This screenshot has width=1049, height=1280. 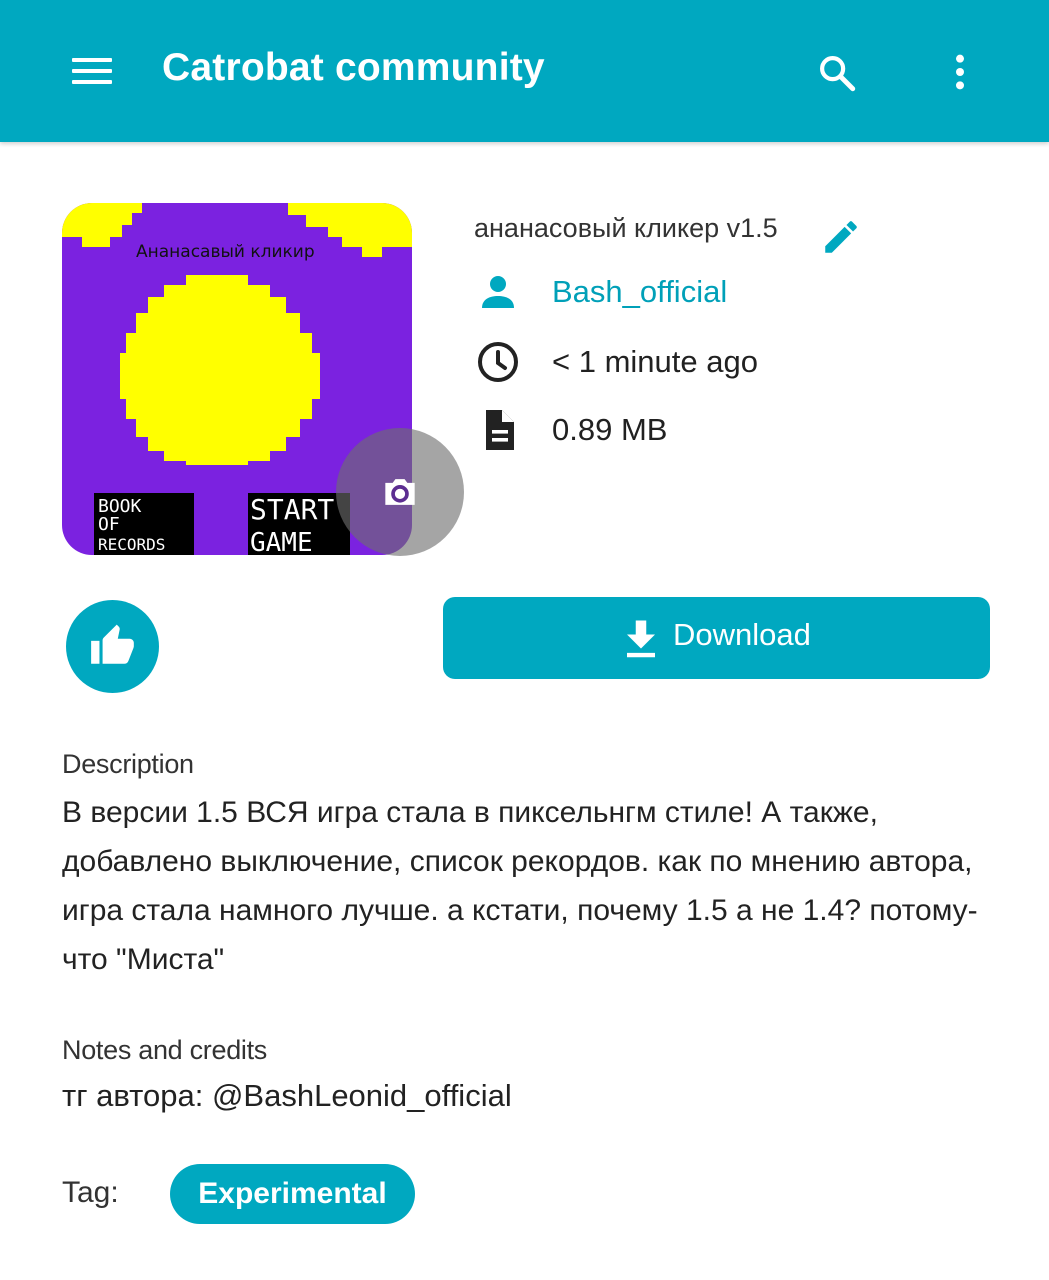 I want to click on change-thumbnail-button, so click(x=400, y=492).